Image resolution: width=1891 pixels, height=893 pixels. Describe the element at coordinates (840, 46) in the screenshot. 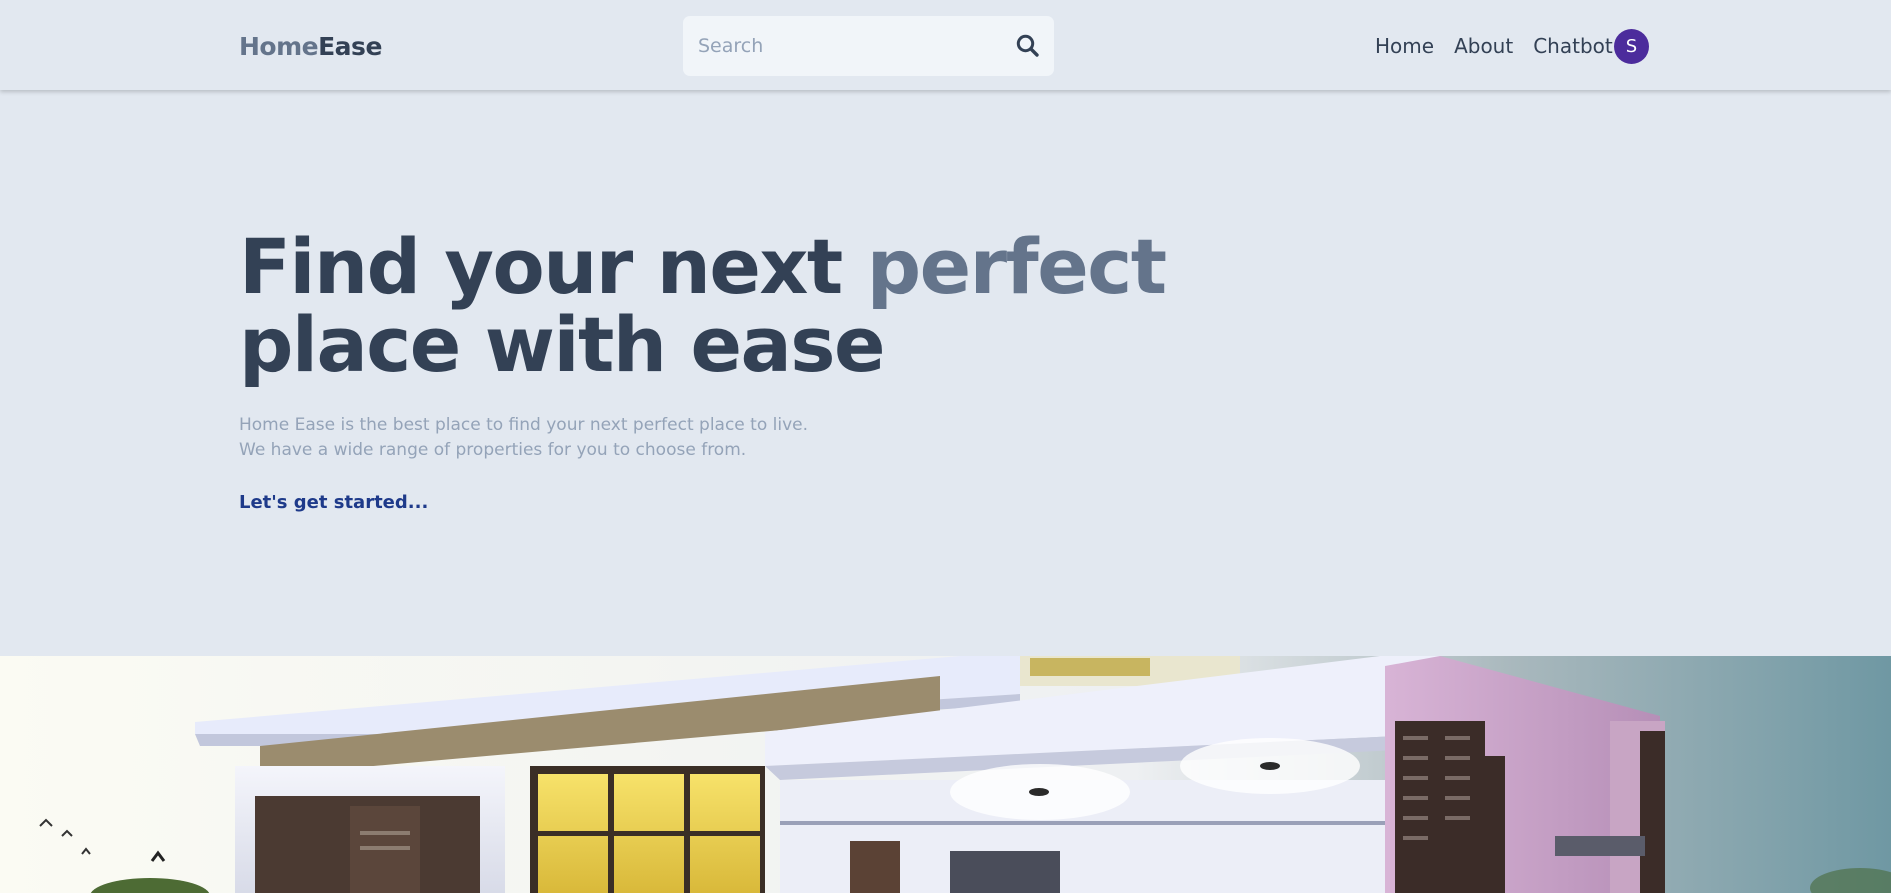

I see `search-input` at that location.